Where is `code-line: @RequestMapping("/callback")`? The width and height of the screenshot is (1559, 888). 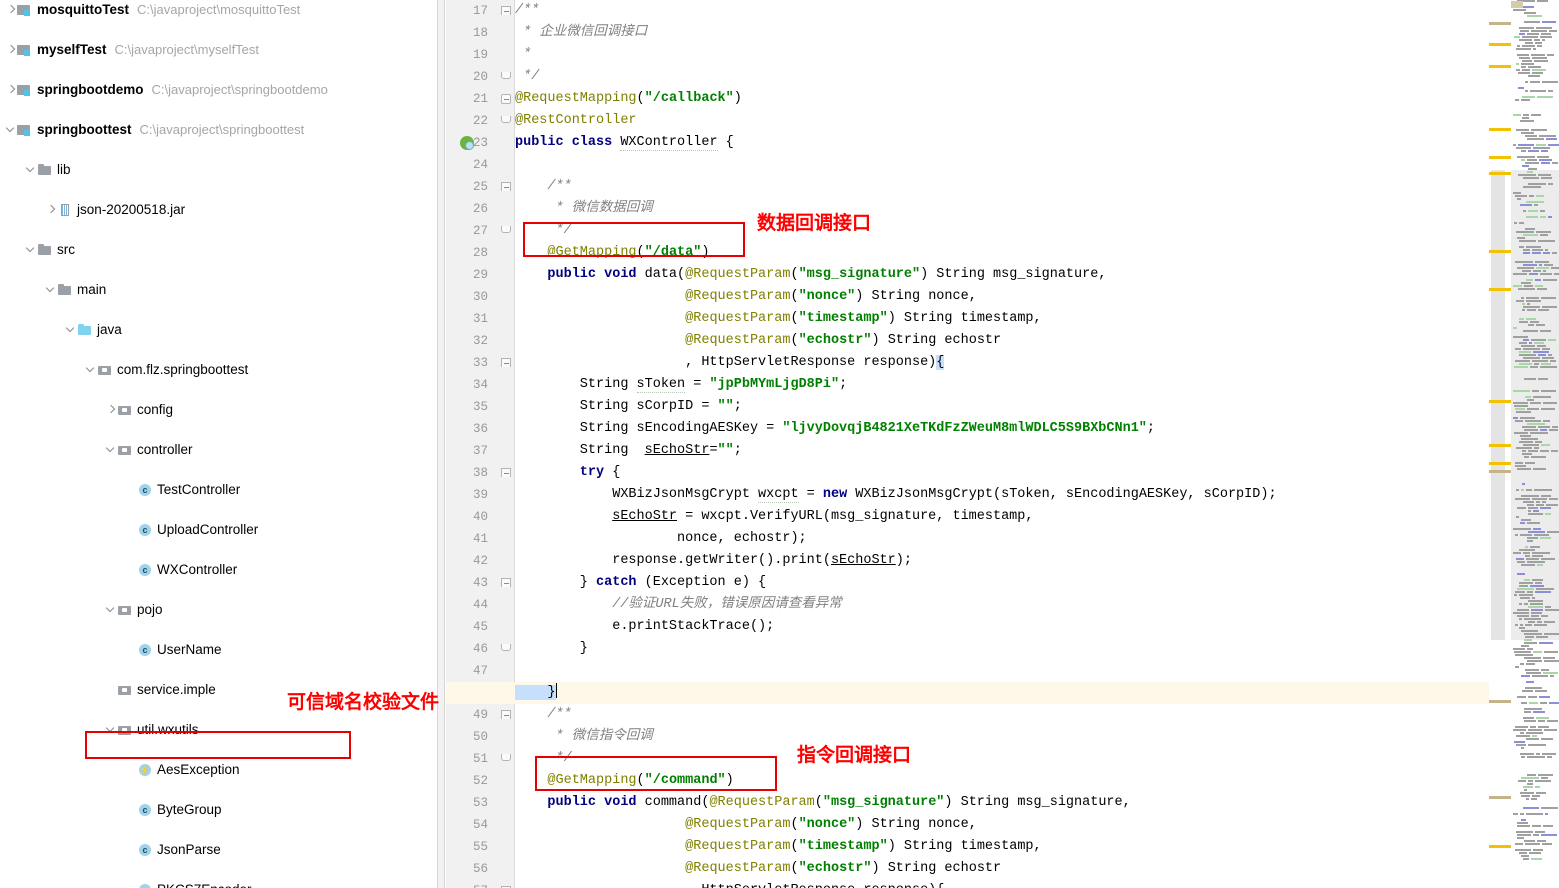 code-line: @RequestMapping("/callback") is located at coordinates (628, 99).